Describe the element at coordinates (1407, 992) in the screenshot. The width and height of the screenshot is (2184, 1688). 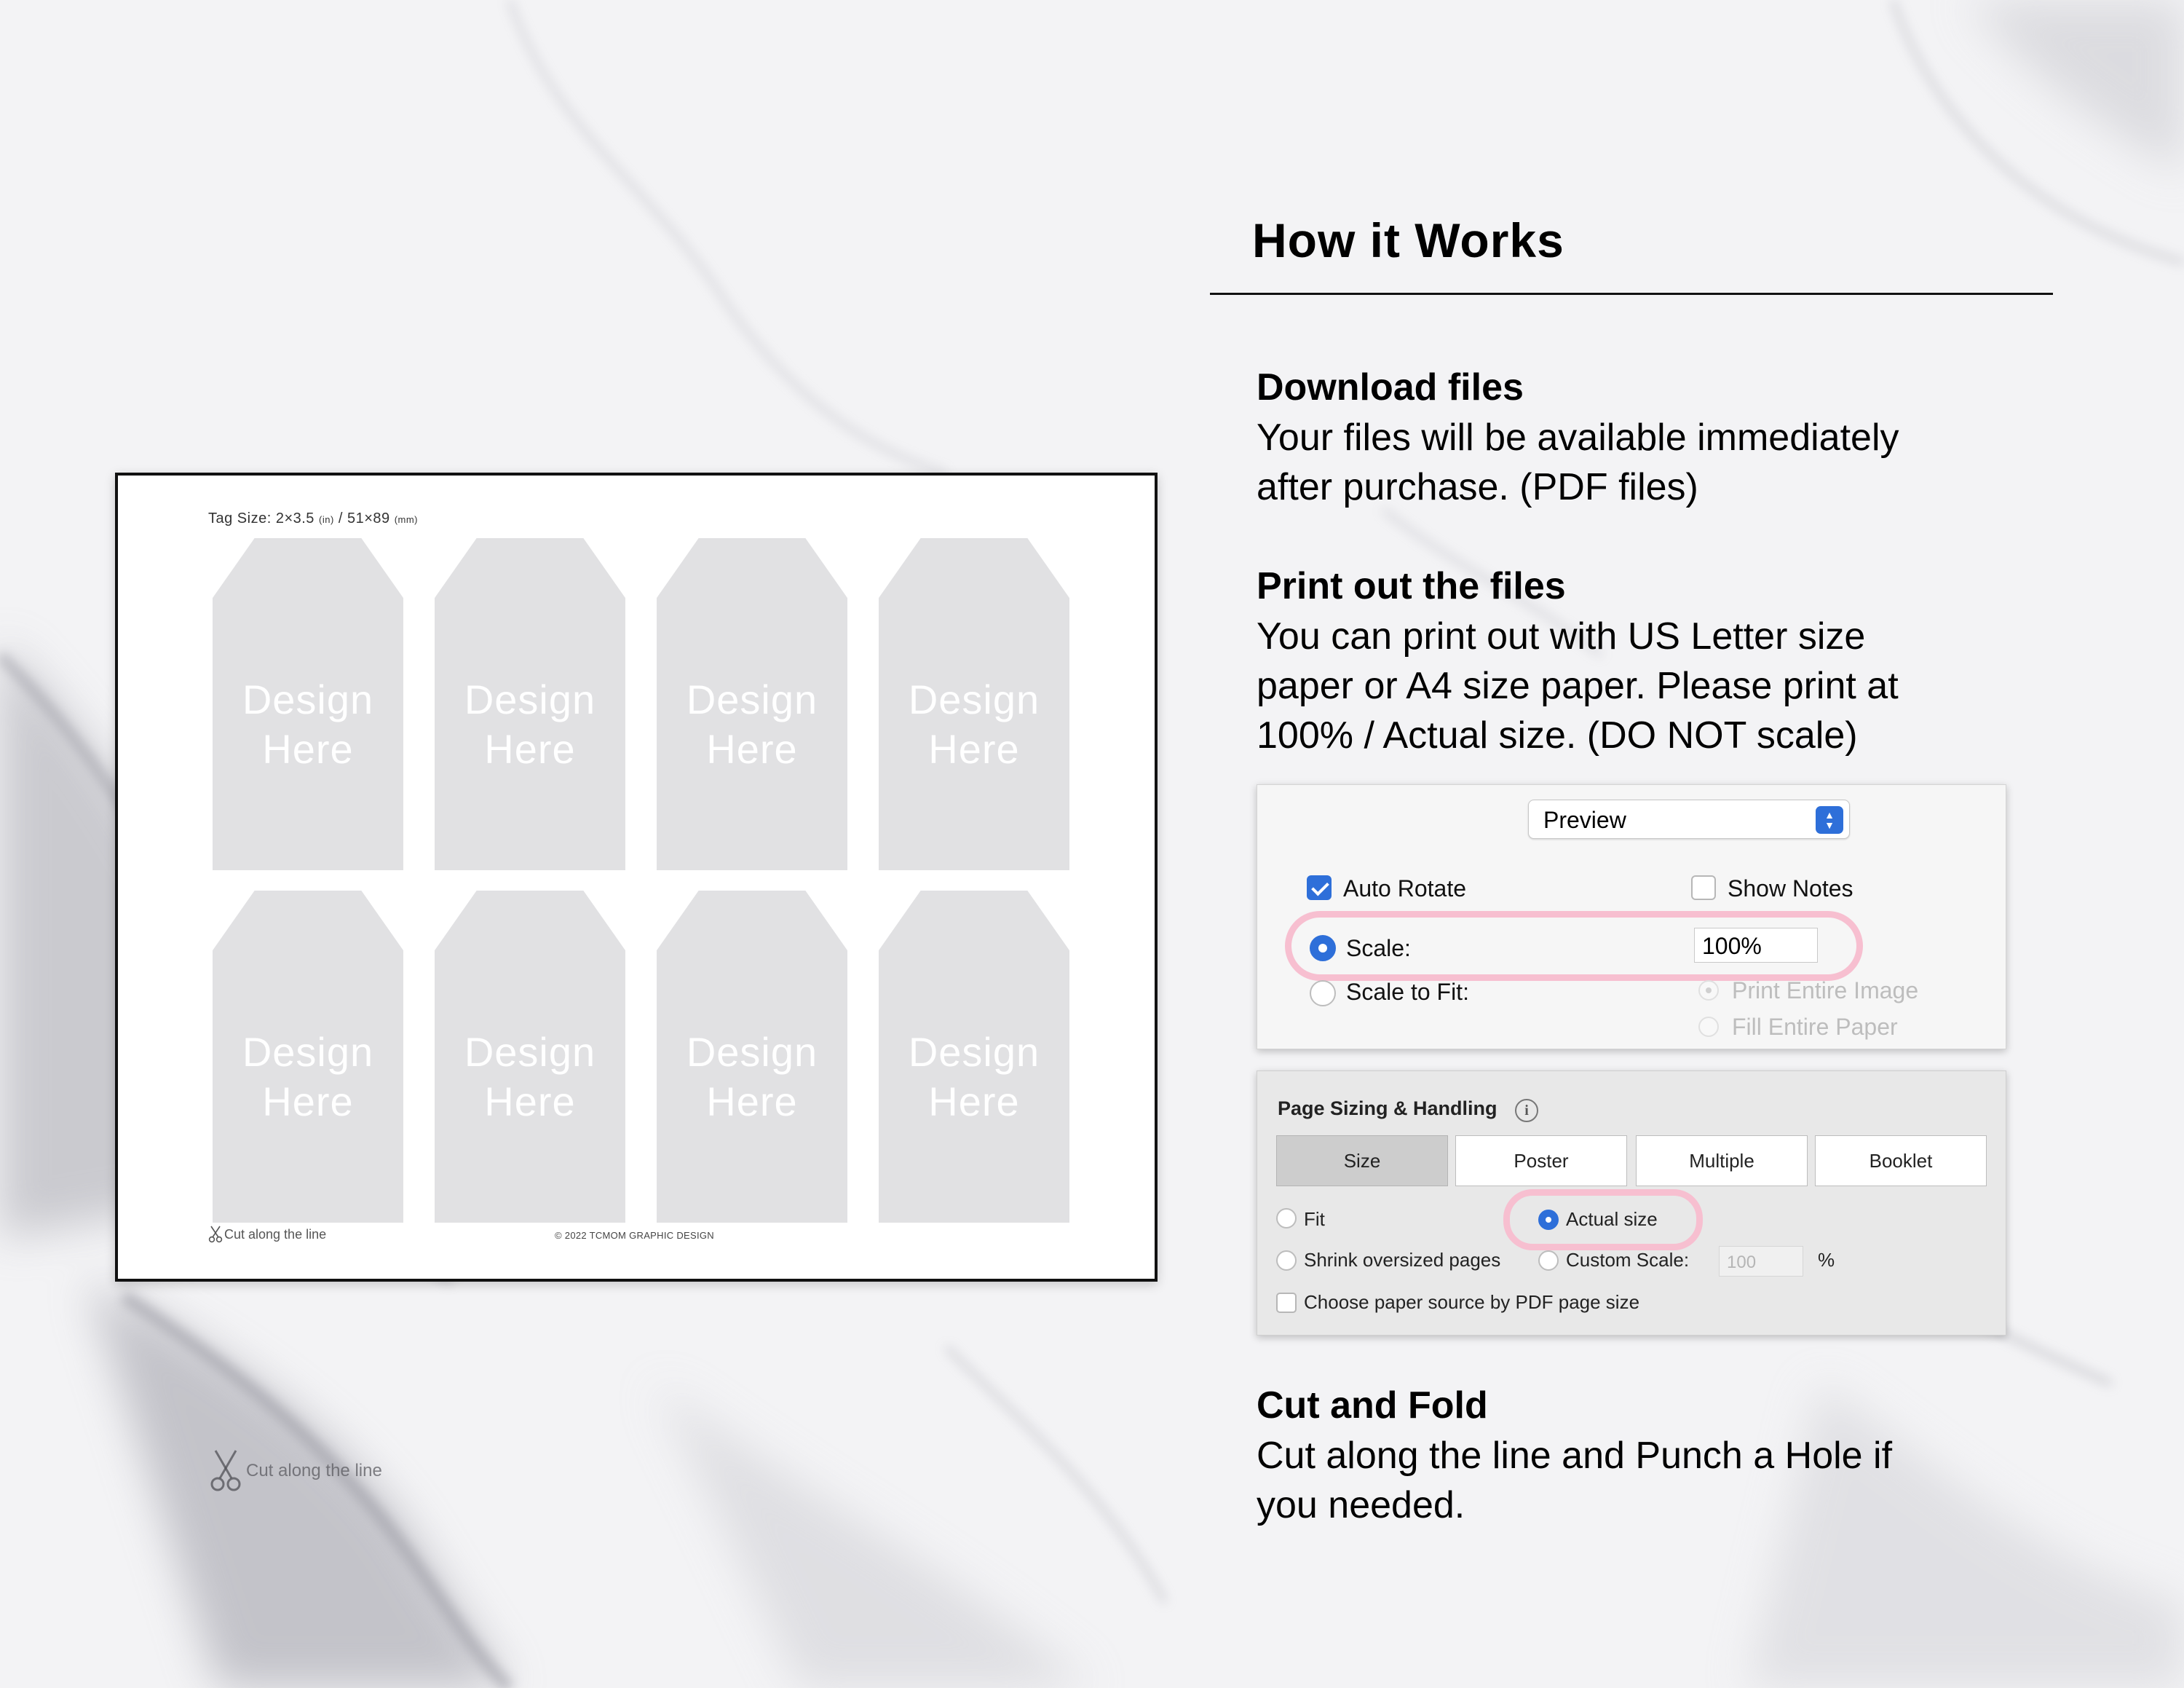
I see `scale-to-fit-label: Scale to Fit:` at that location.